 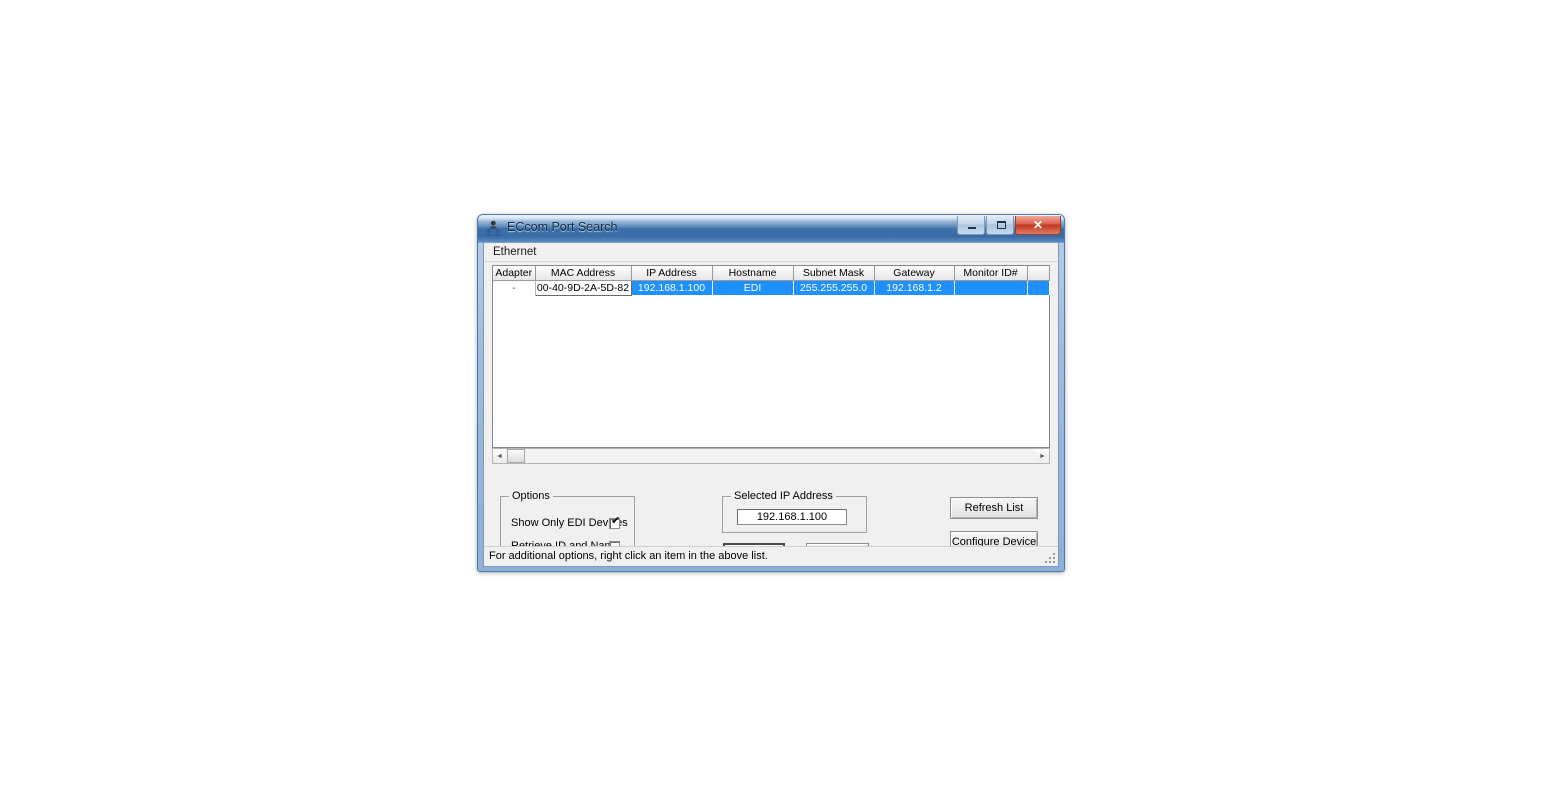 I want to click on network-devices-icon, so click(x=493, y=228).